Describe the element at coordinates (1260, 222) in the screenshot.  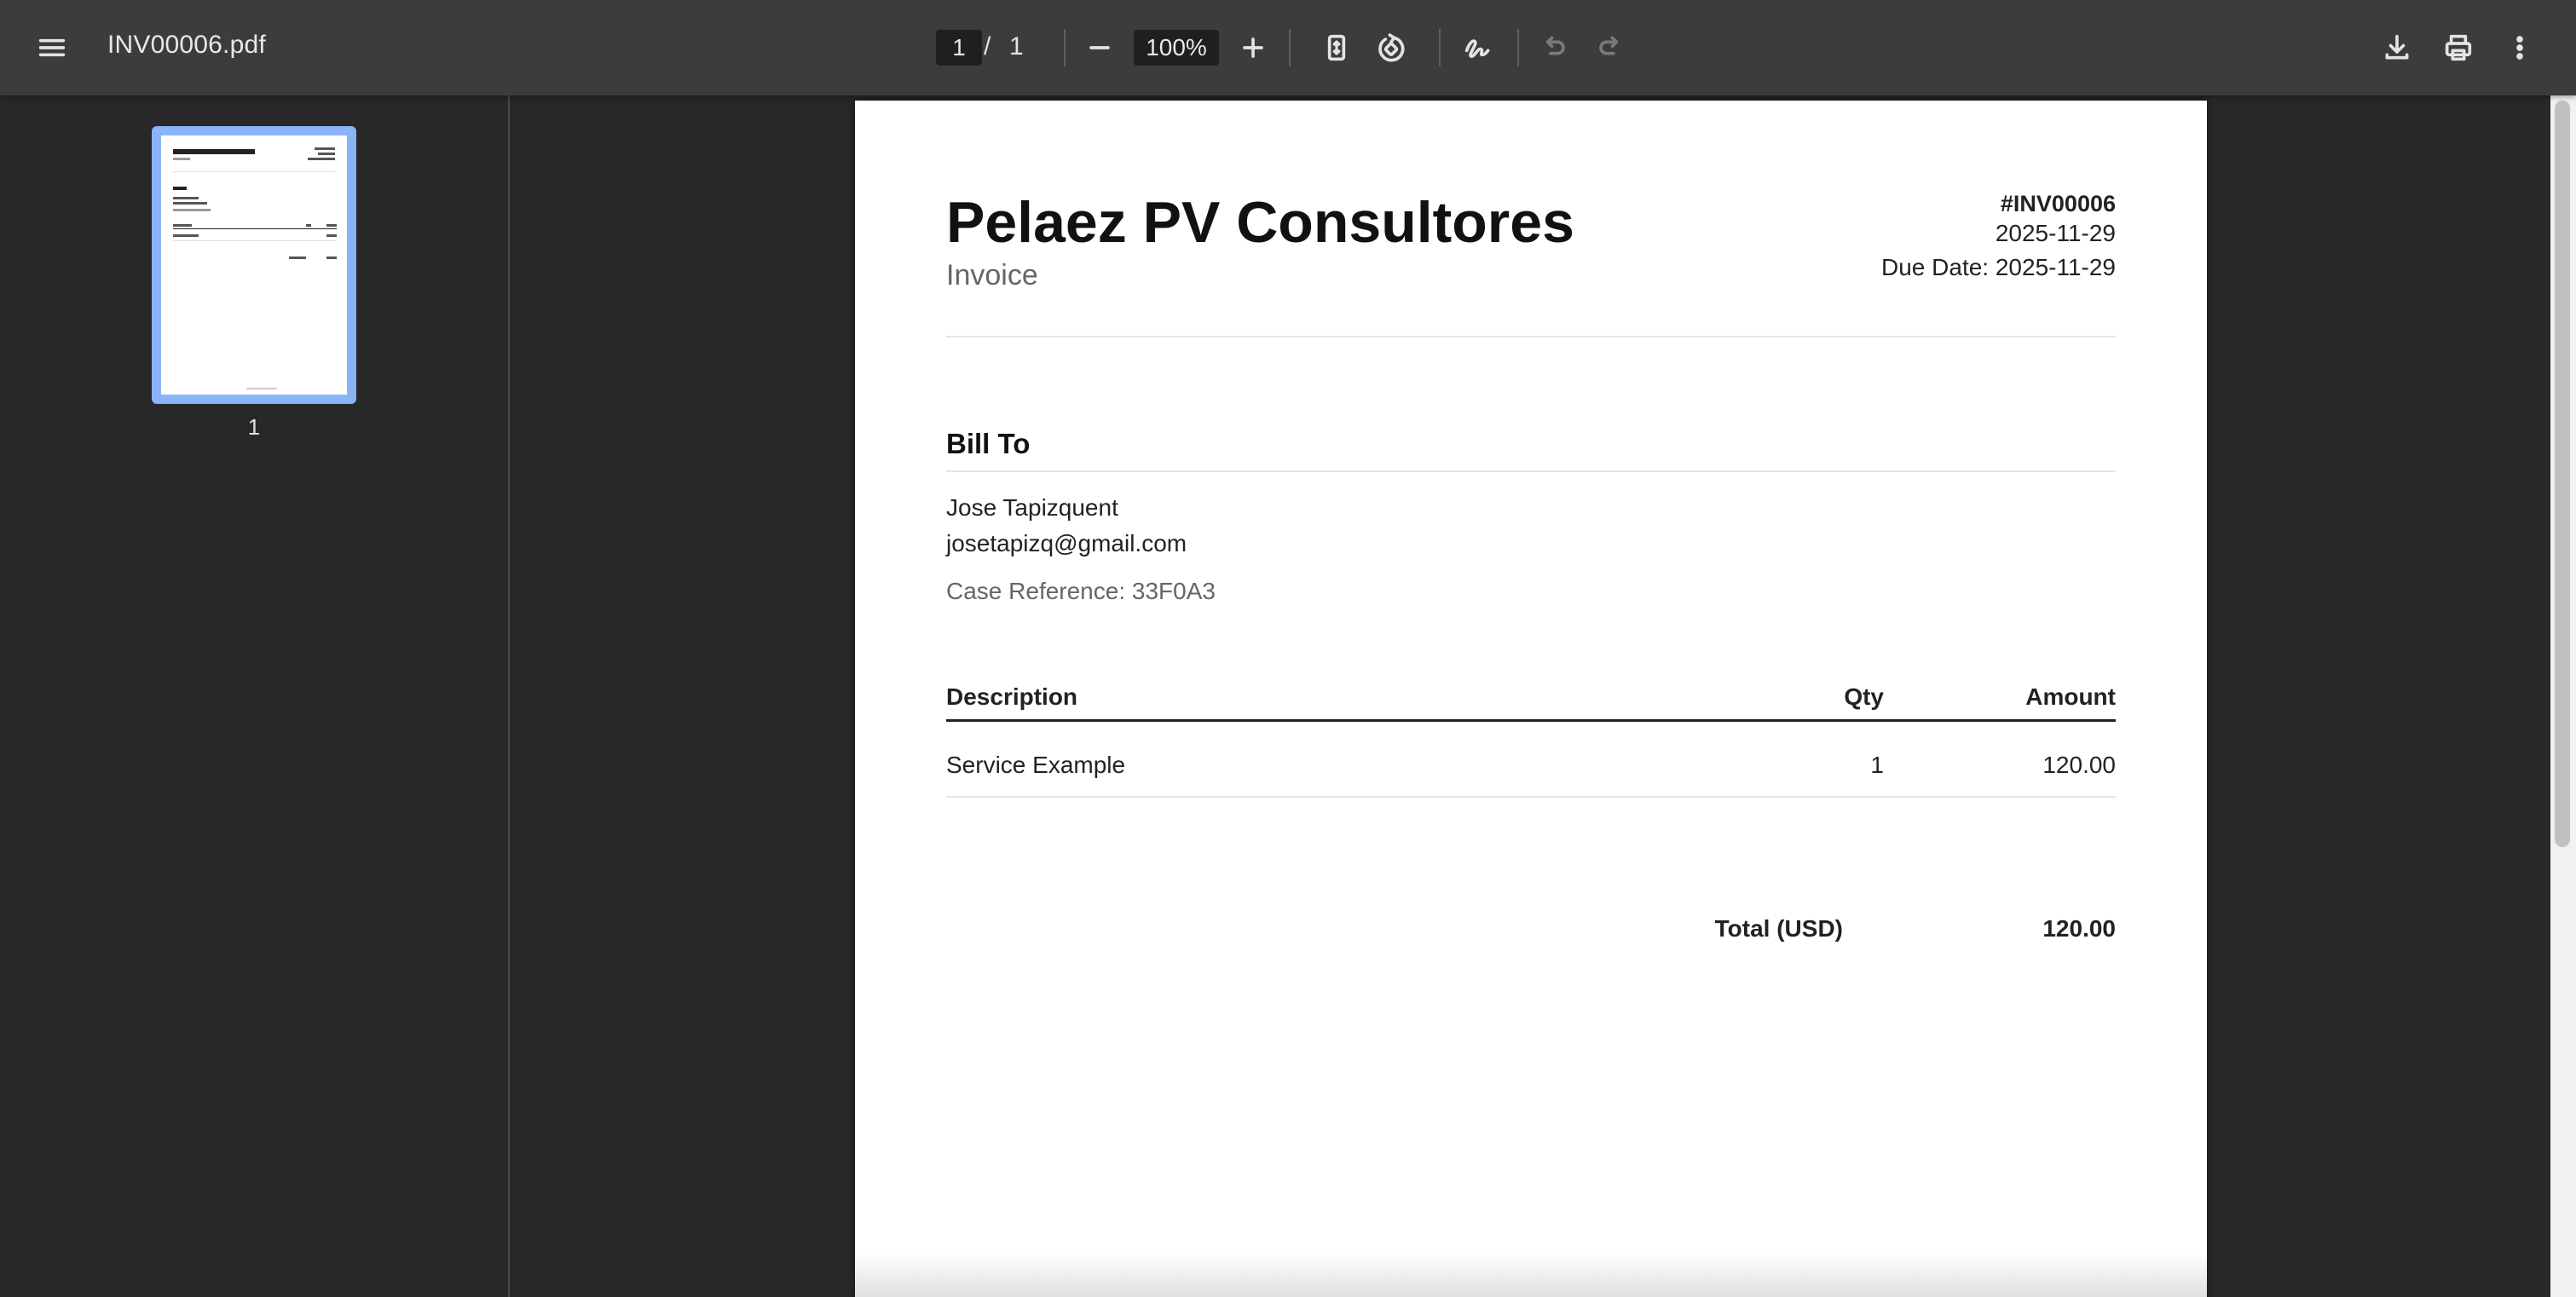
I see `company-name: Pelaez PV Consultores` at that location.